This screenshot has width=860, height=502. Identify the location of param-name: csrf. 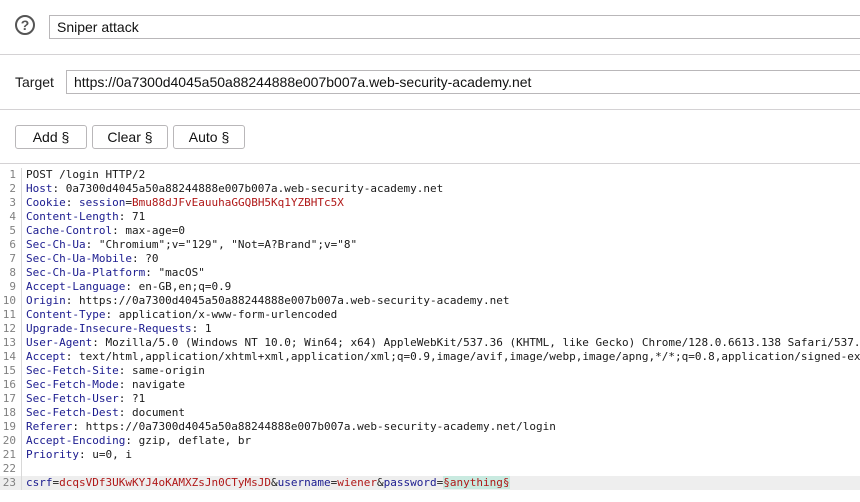
(39, 482).